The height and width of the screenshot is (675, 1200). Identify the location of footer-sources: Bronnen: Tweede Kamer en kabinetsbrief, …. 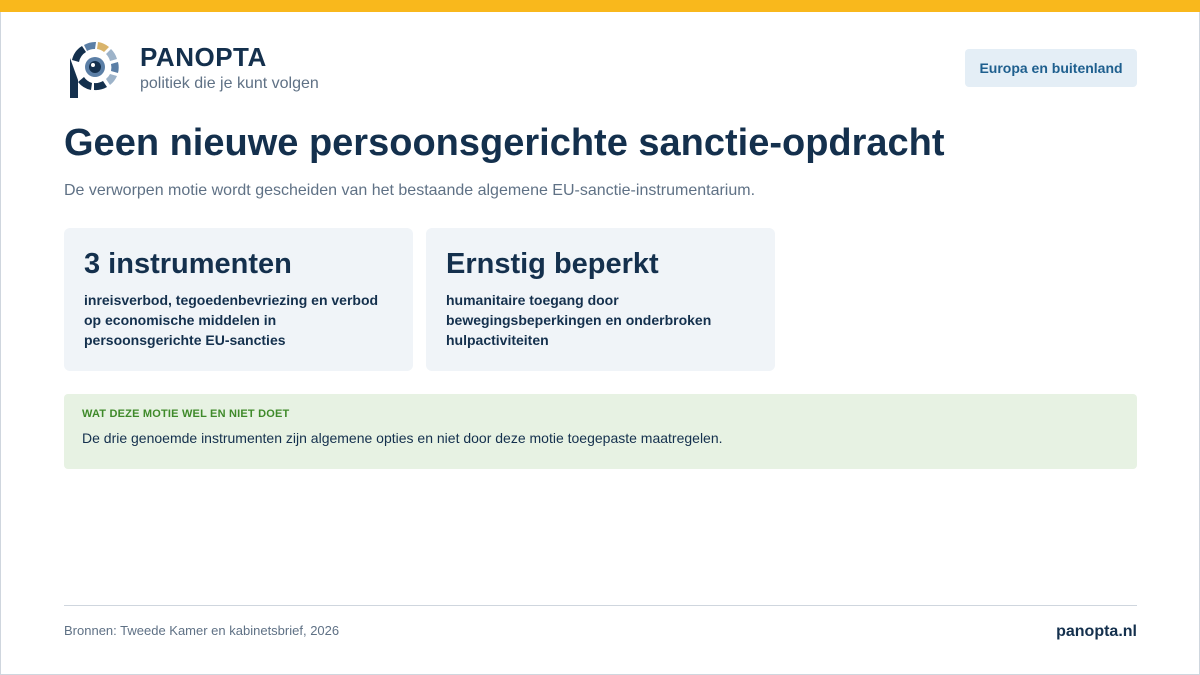
(202, 630).